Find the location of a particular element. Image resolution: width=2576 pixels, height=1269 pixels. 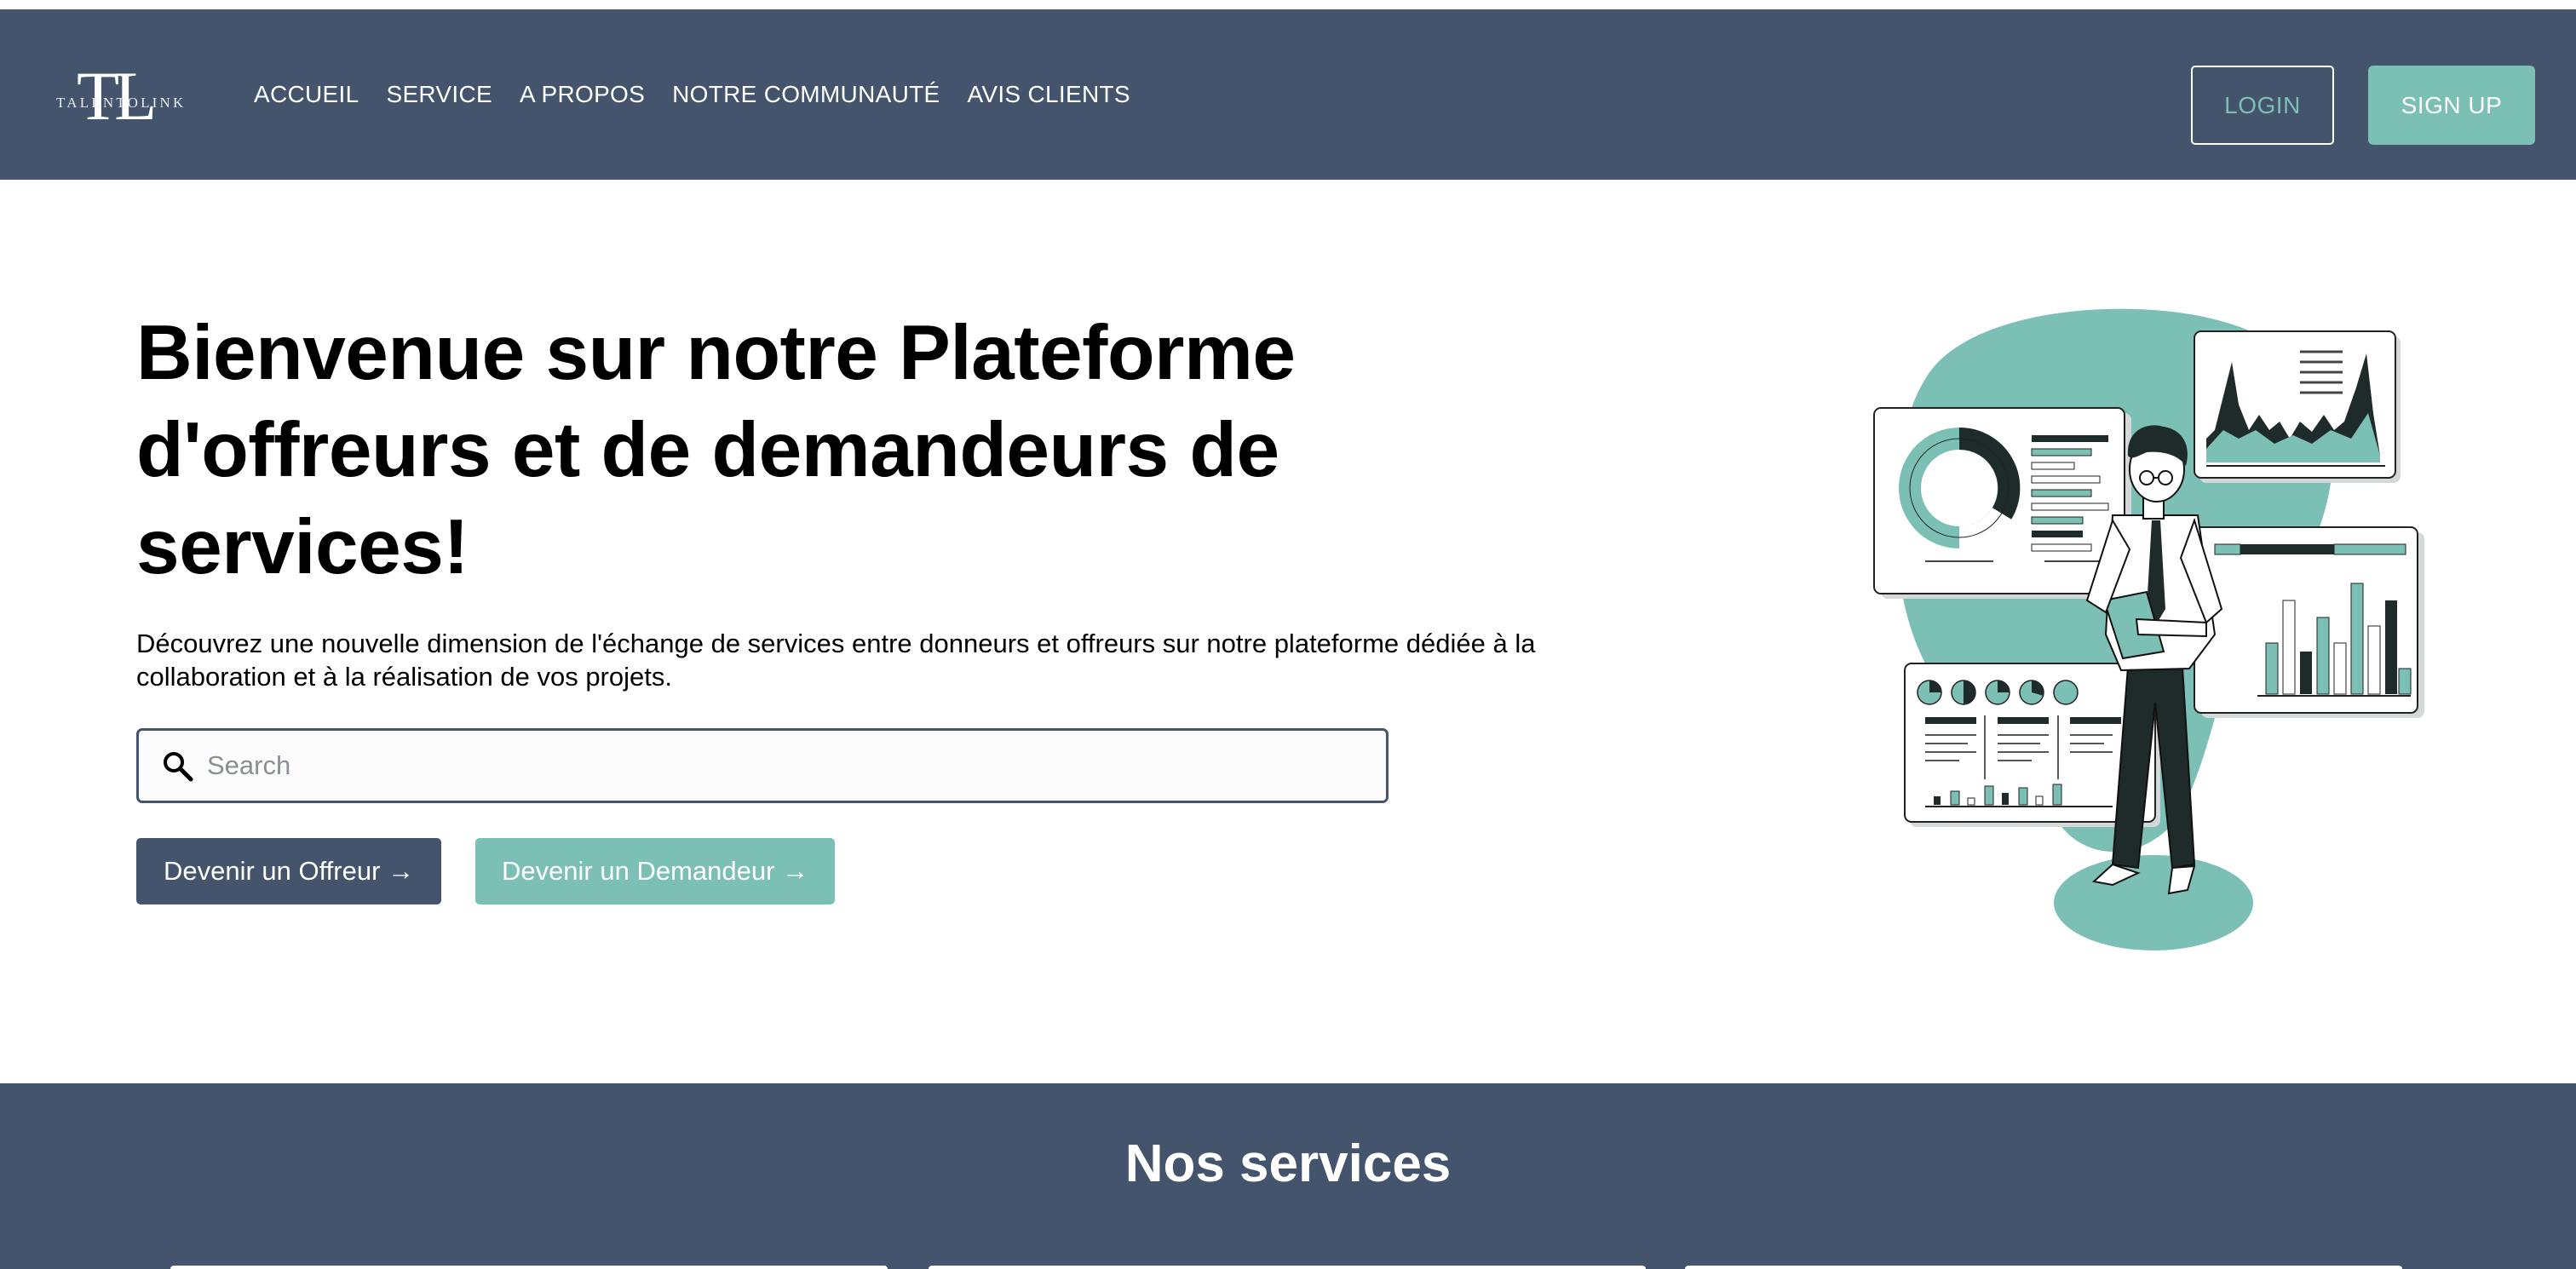

nav-item-accueil: ACCUEIL is located at coordinates (307, 95).